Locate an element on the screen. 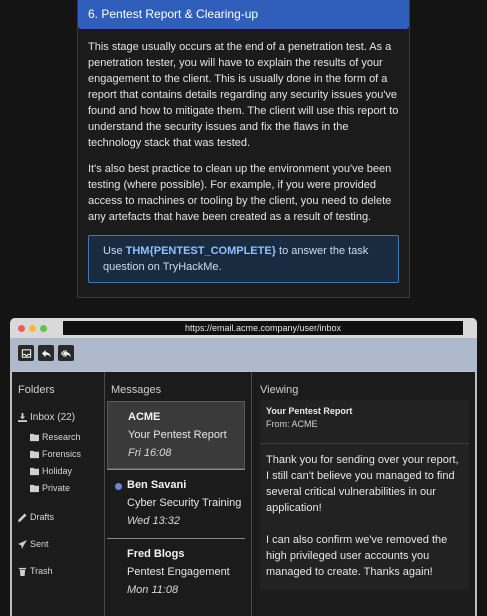 This screenshot has width=487, height=616. task-header: 6. Pentest Report & Clearing-up is located at coordinates (243, 14).